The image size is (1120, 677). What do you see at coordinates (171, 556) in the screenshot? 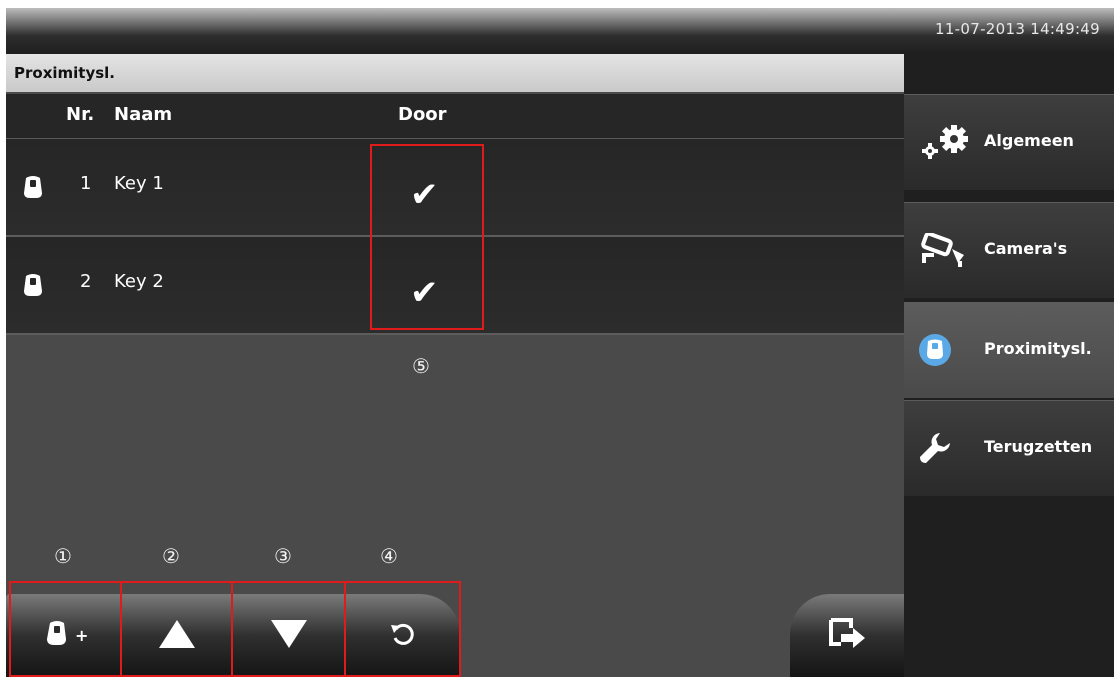
I see `annotation-number-2: ②` at bounding box center [171, 556].